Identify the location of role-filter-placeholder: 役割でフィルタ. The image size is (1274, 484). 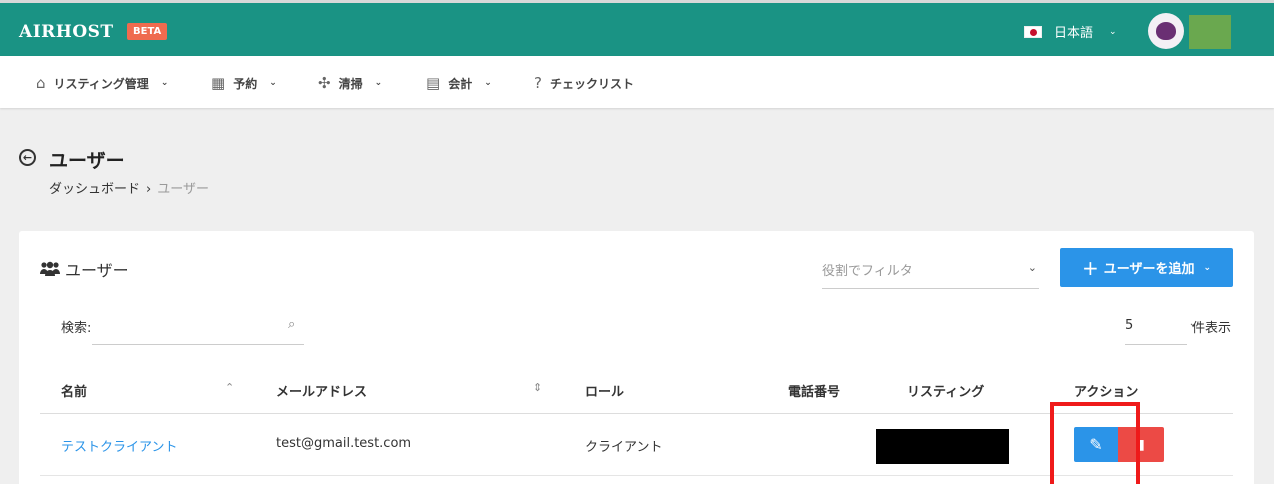
(867, 271).